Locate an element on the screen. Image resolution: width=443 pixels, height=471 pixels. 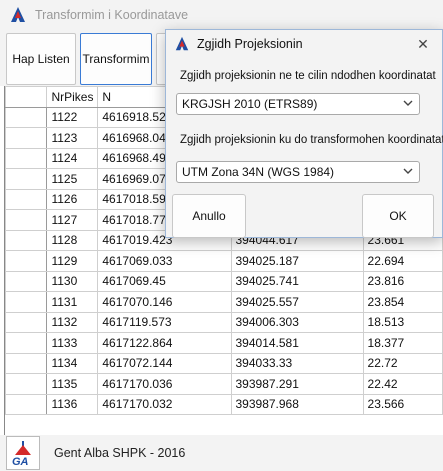
cell-e: 394025.187 is located at coordinates (297, 261).